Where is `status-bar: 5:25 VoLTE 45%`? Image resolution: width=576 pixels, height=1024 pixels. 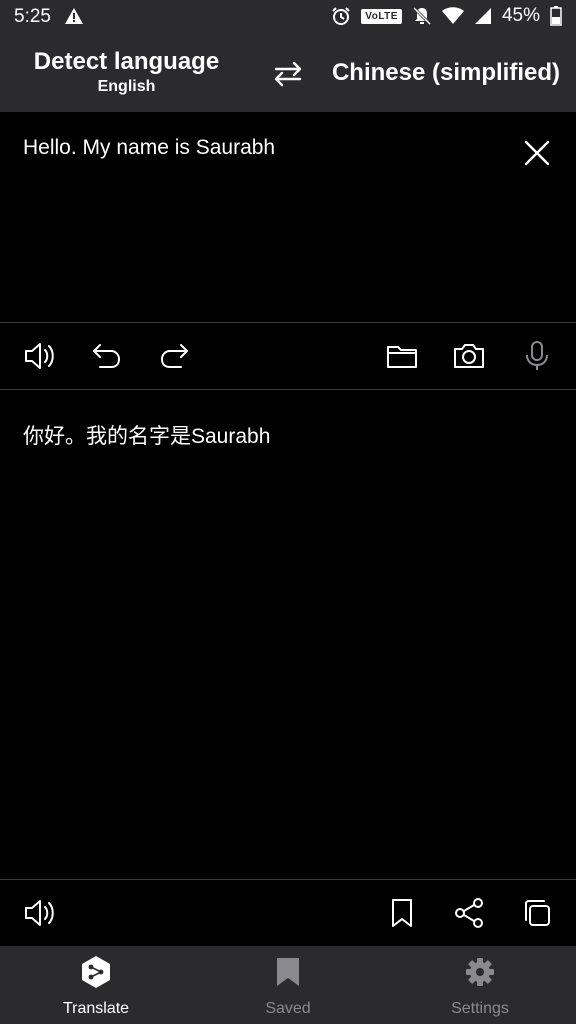 status-bar: 5:25 VoLTE 45% is located at coordinates (288, 17).